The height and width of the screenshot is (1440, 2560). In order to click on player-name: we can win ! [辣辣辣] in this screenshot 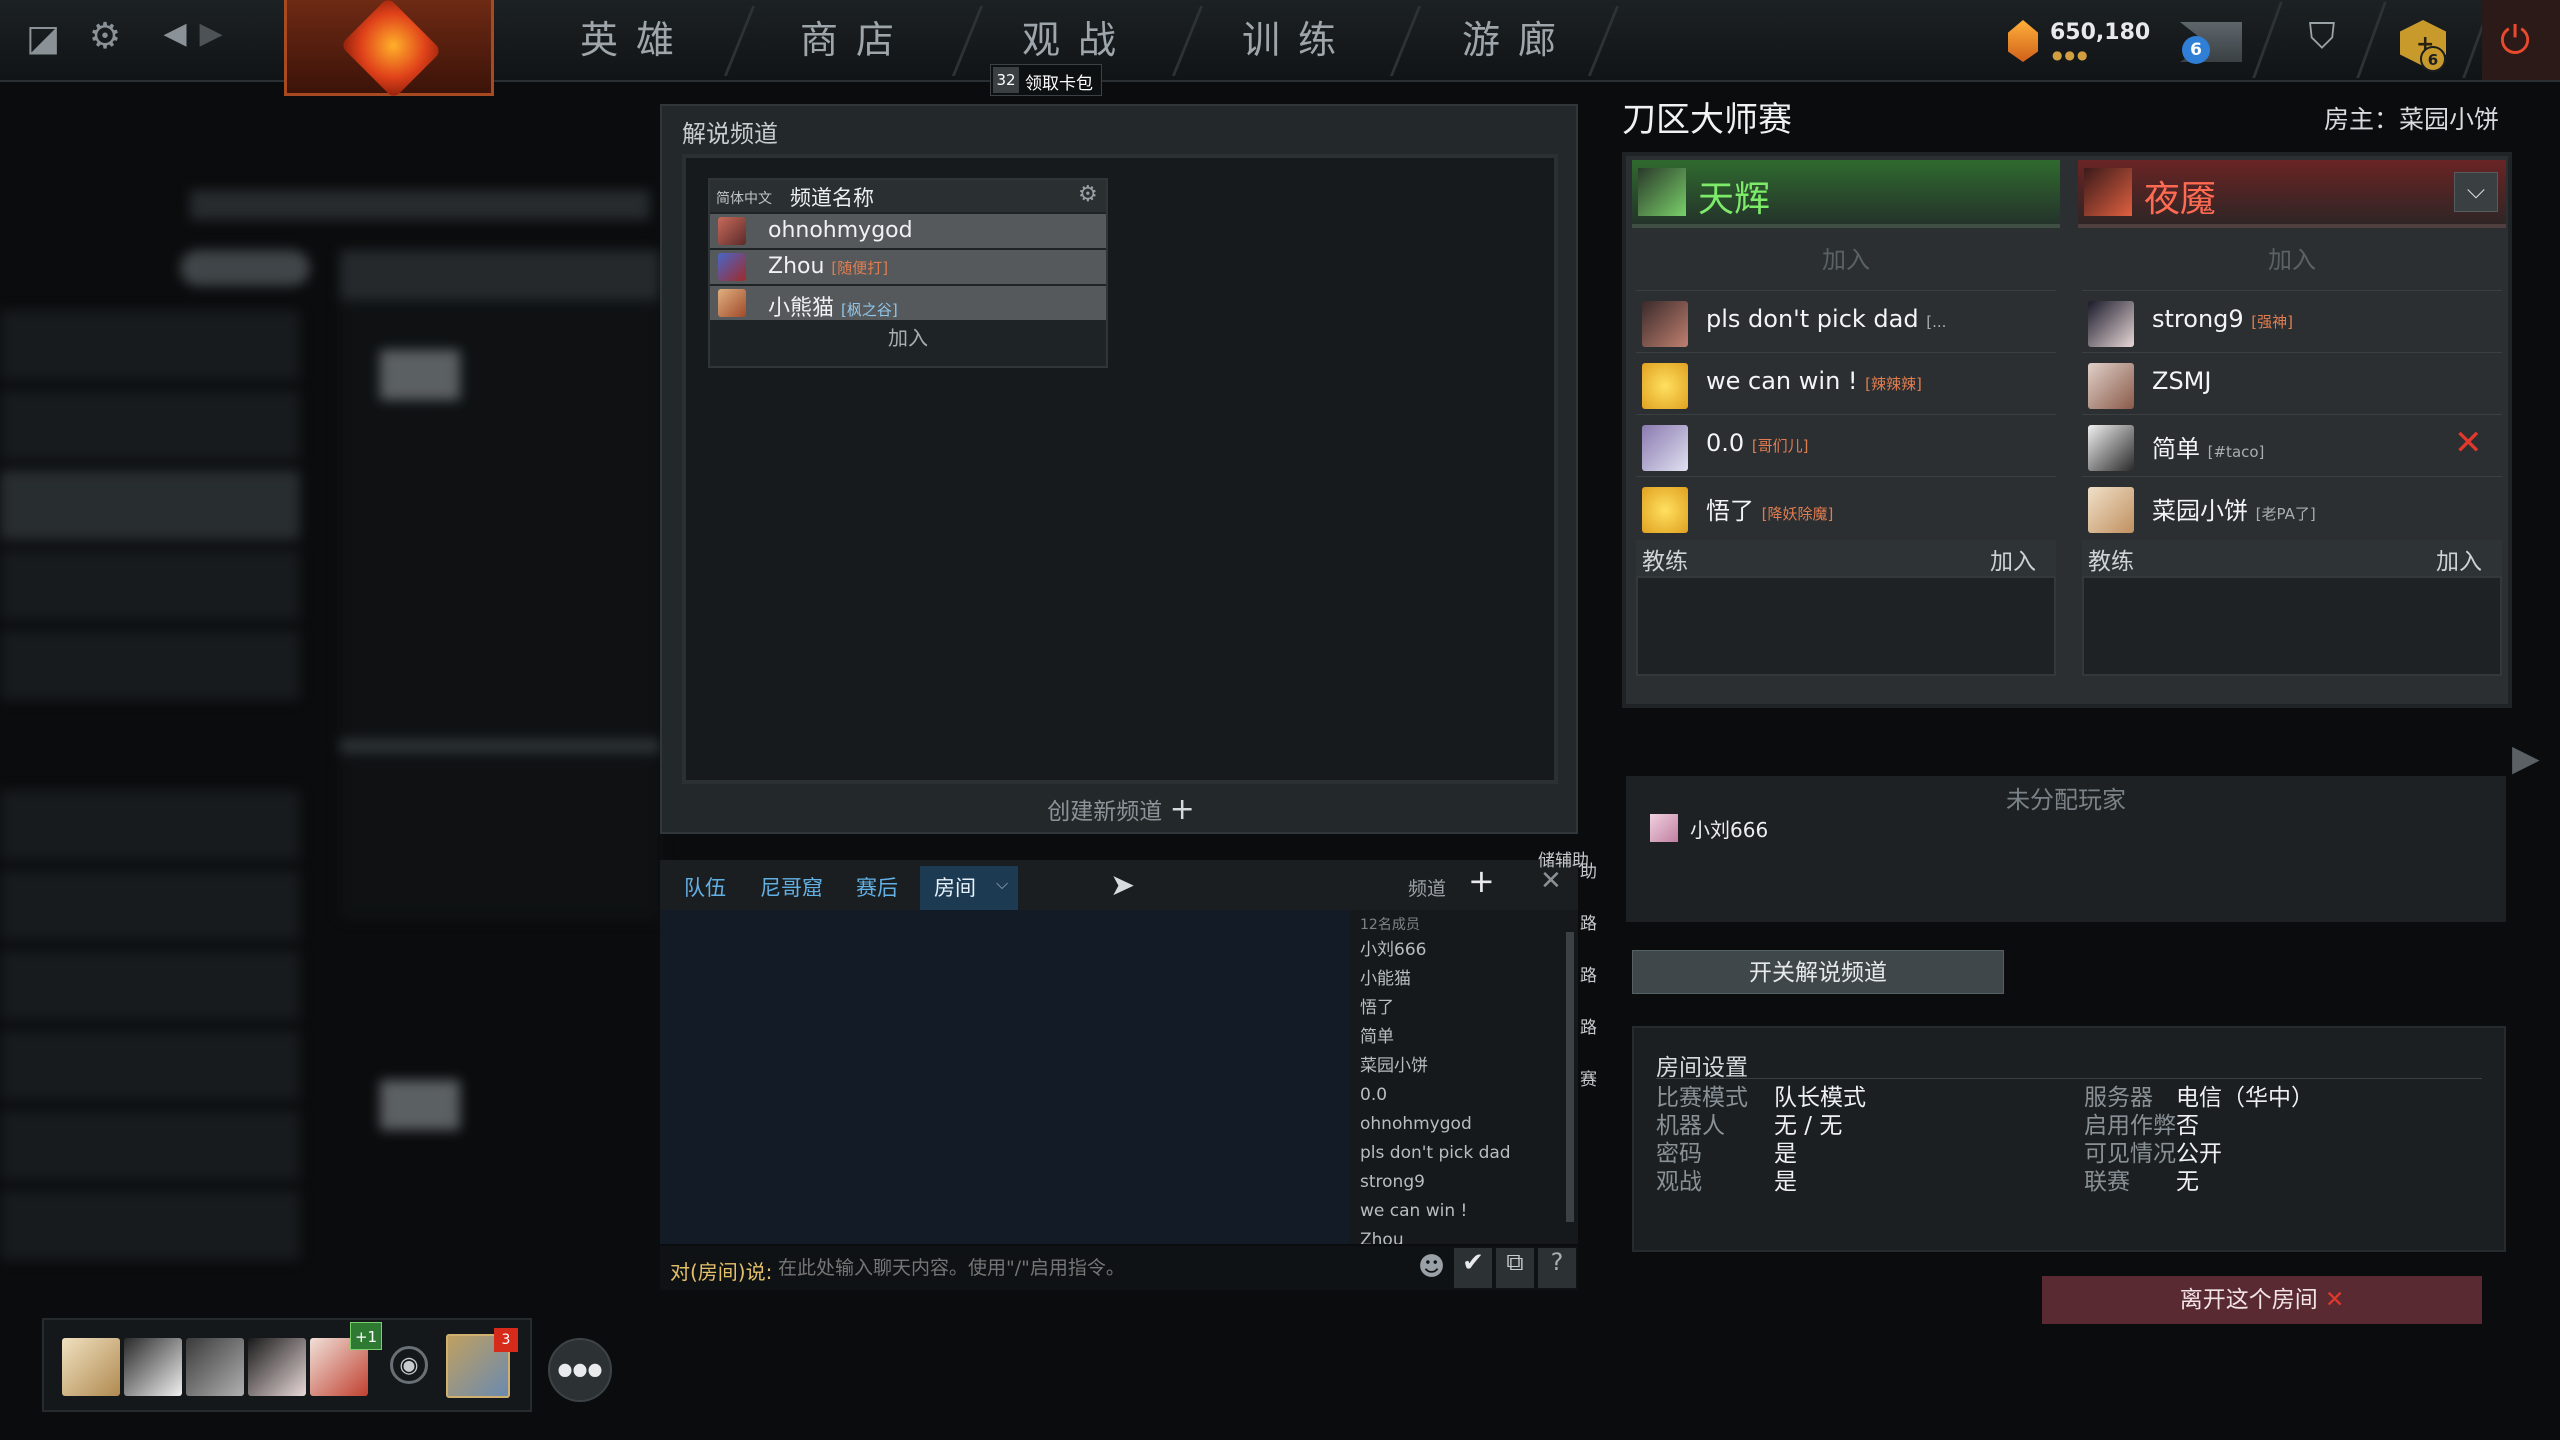, I will do `click(1814, 381)`.